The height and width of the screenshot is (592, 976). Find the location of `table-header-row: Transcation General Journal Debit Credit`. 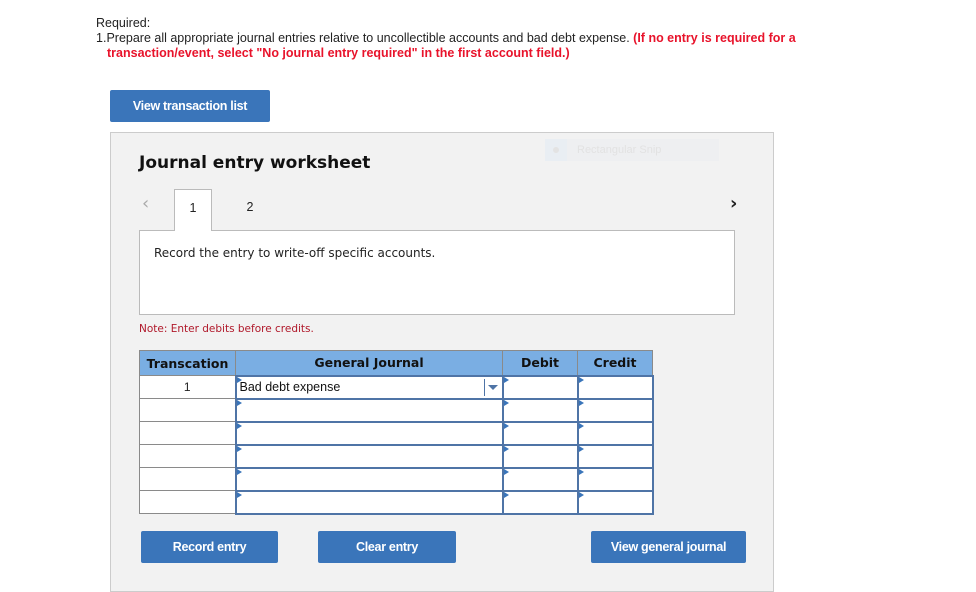

table-header-row: Transcation General Journal Debit Credit is located at coordinates (396, 363).